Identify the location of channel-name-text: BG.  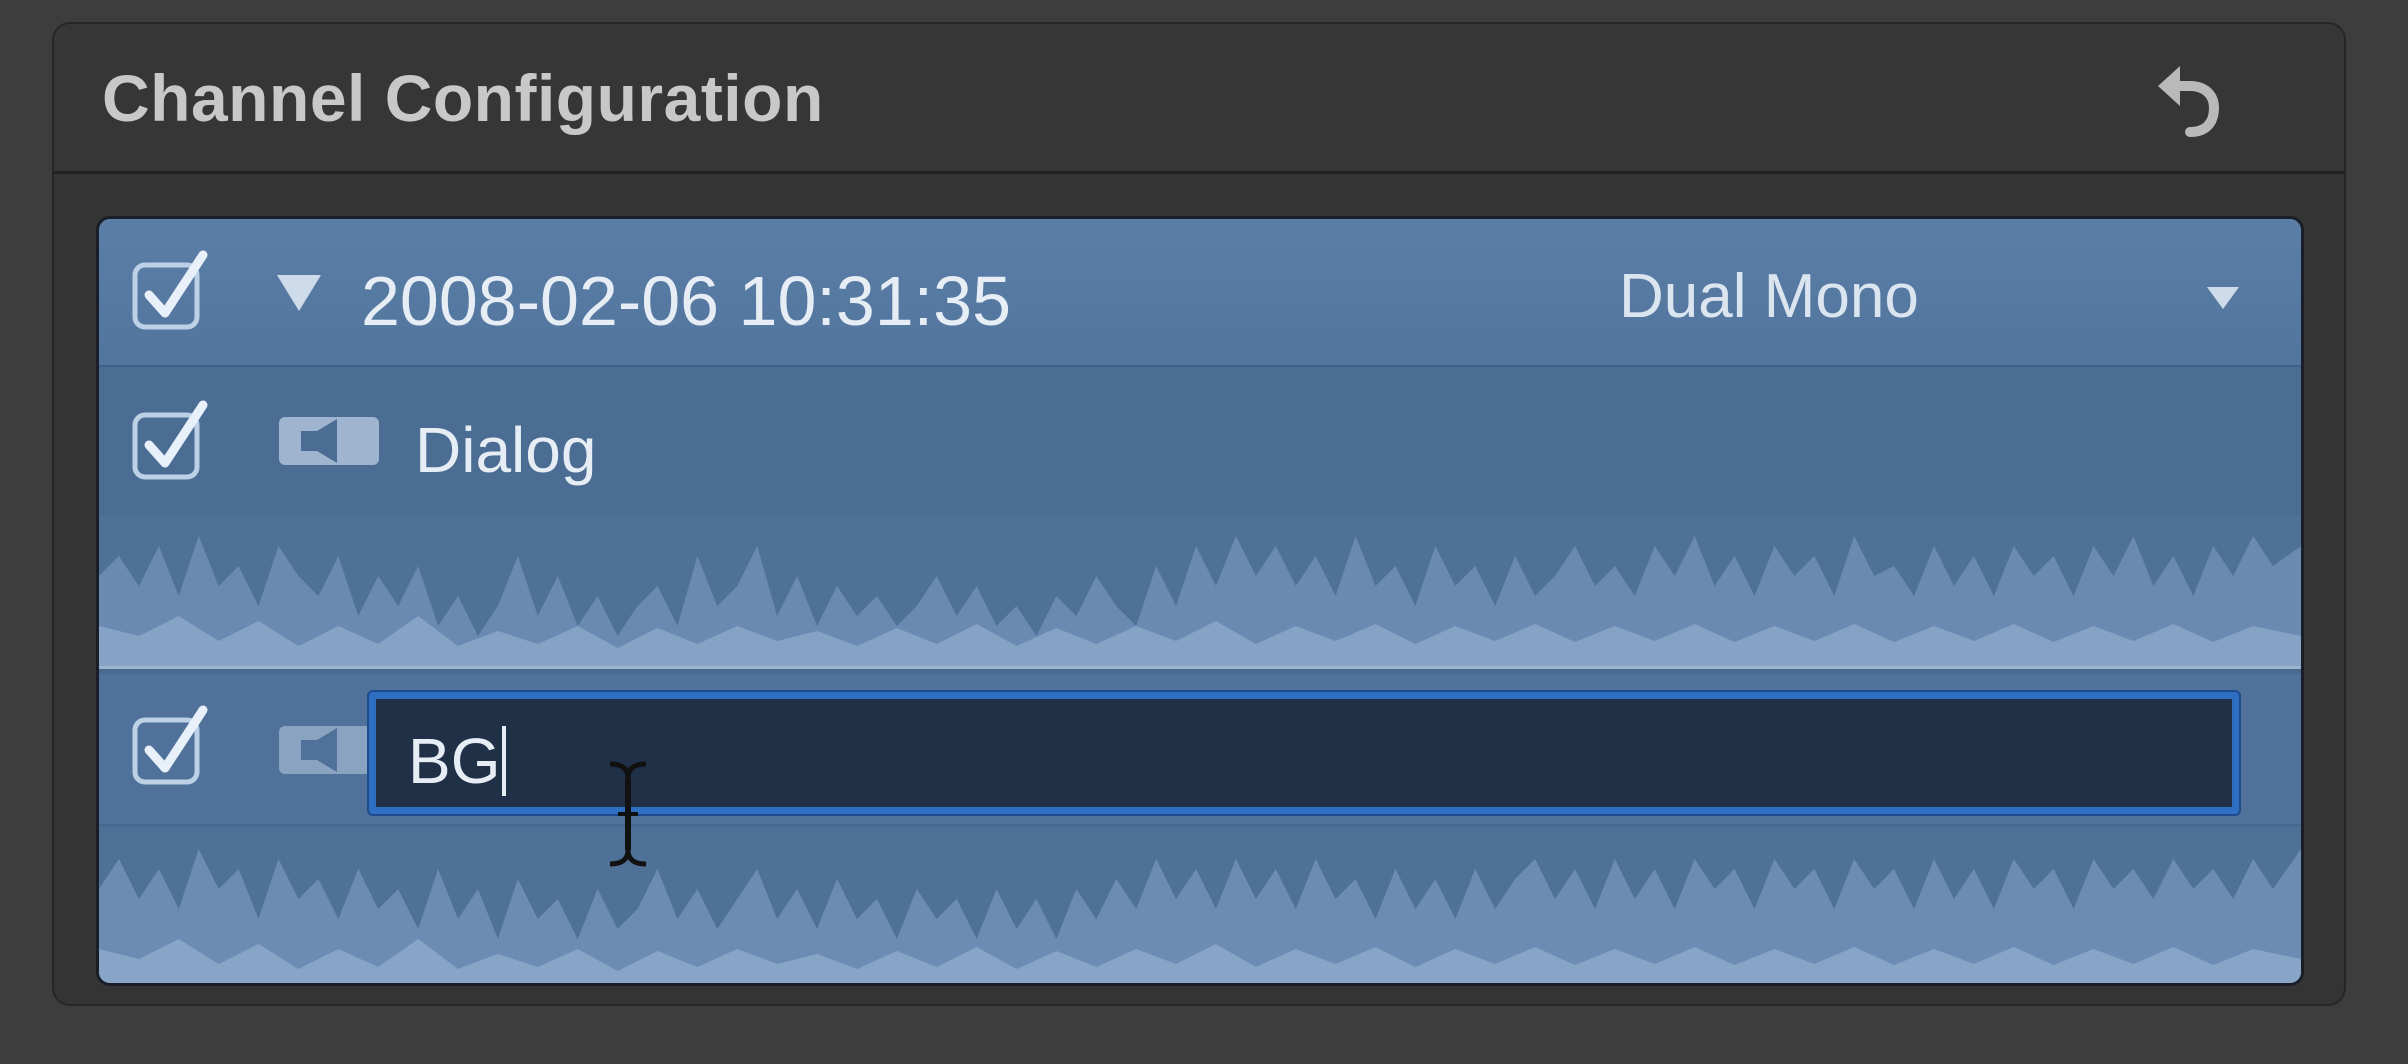
(454, 761).